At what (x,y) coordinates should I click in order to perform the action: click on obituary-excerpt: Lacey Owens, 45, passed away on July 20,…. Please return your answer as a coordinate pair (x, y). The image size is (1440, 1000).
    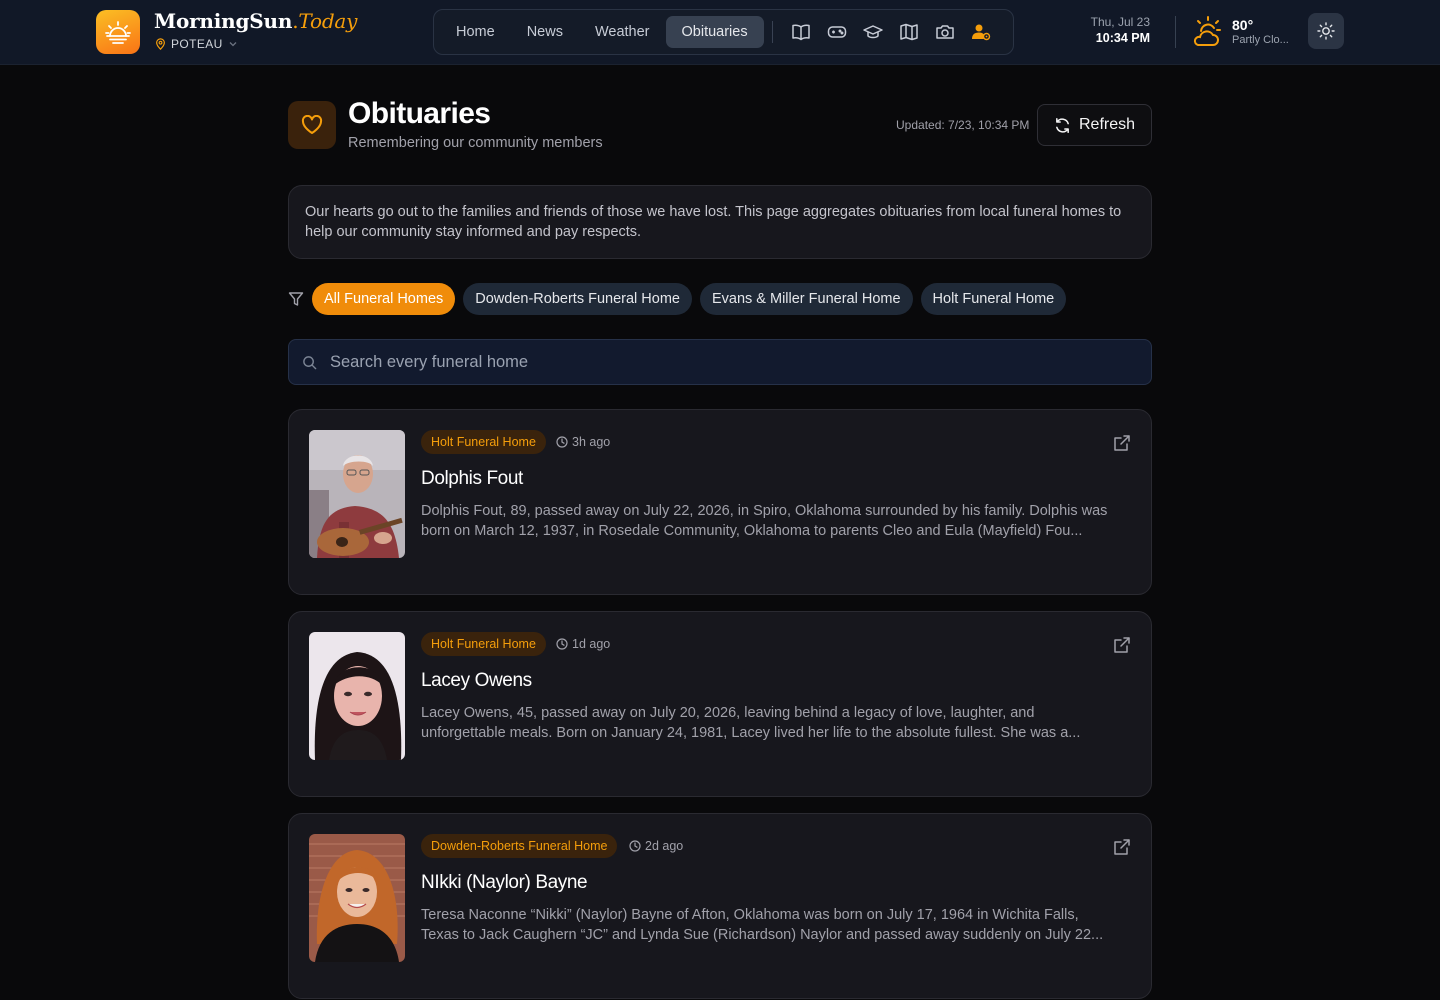
    Looking at the image, I should click on (751, 723).